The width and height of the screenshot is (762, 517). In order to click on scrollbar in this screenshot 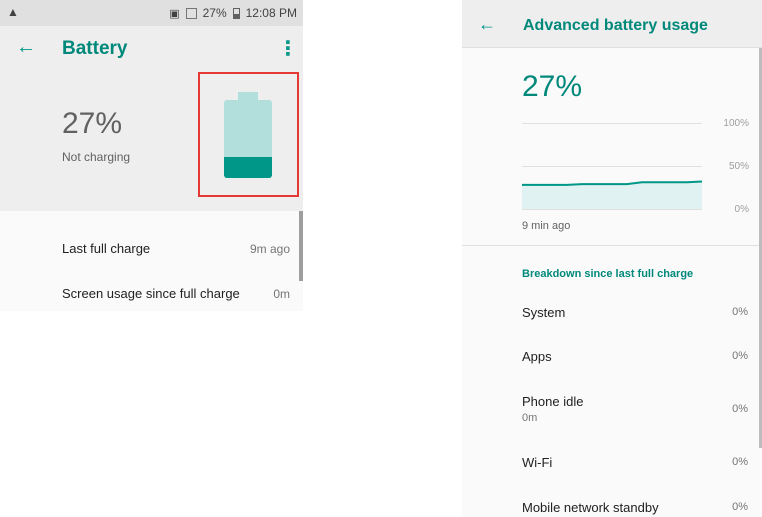, I will do `click(301, 246)`.